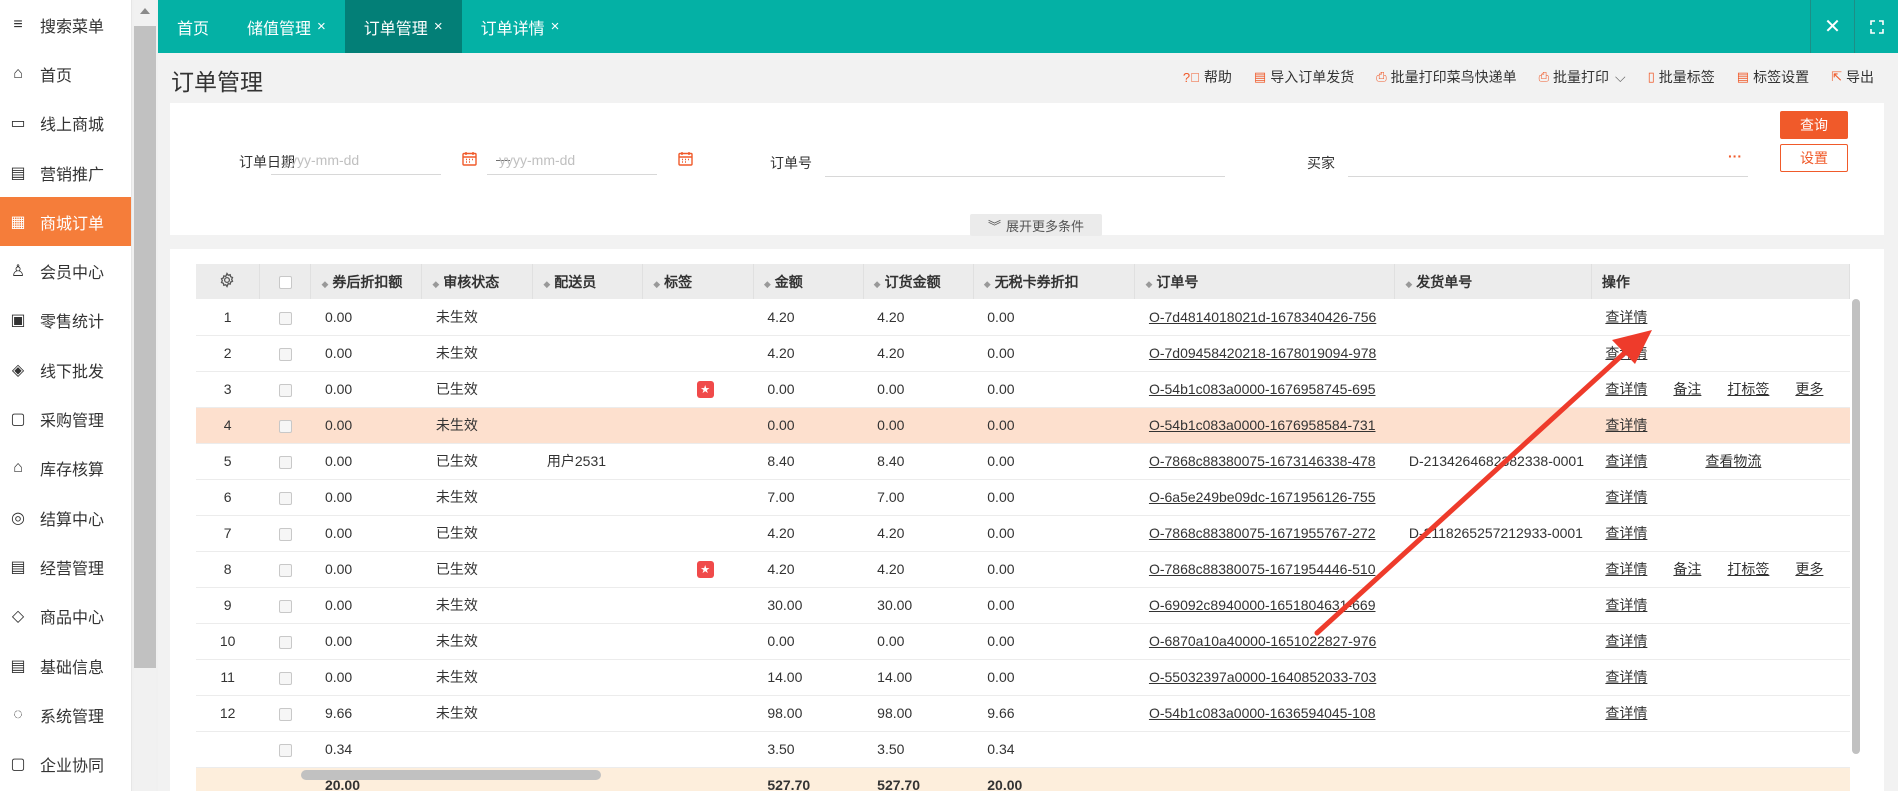 The image size is (1898, 791). What do you see at coordinates (1493, 281) in the screenshot?
I see `column-header-ship-no: ◆ 发货单号` at bounding box center [1493, 281].